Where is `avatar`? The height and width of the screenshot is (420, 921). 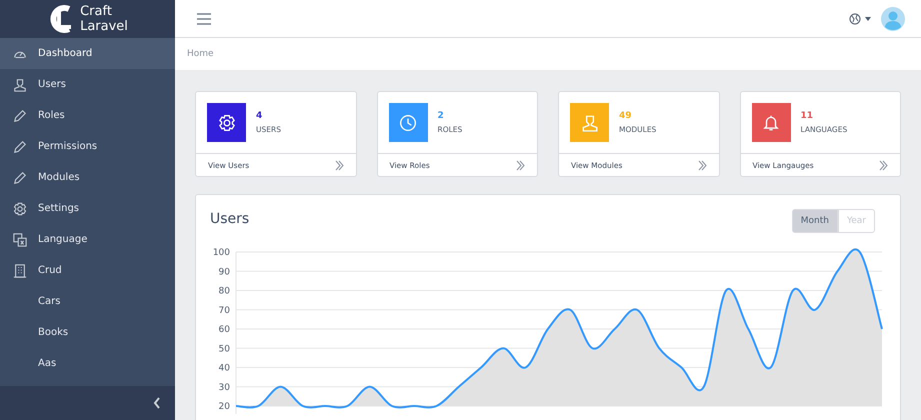
avatar is located at coordinates (893, 18).